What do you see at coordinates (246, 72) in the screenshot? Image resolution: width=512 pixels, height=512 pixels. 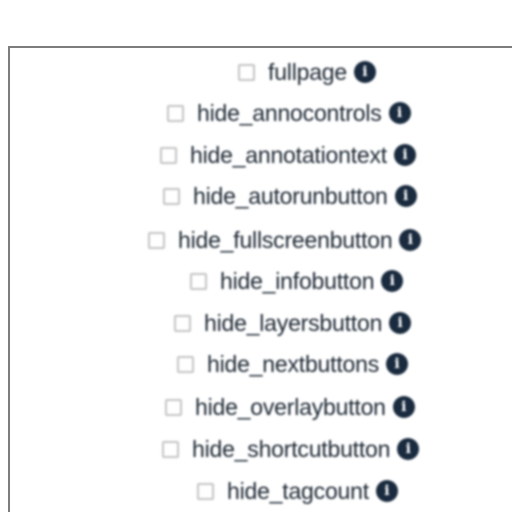 I see `fullpage-checkbox` at bounding box center [246, 72].